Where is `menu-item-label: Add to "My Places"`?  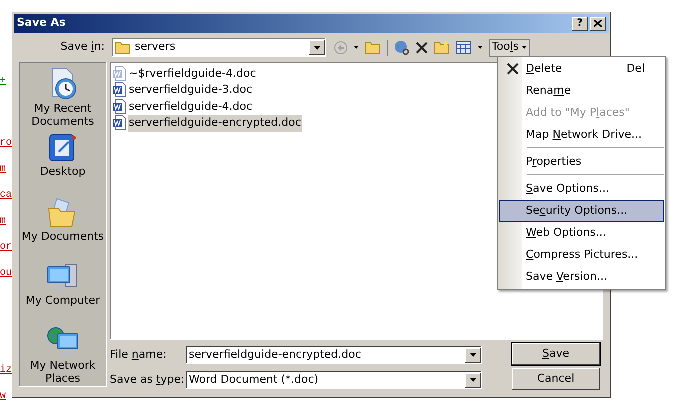 menu-item-label: Add to "My Places" is located at coordinates (578, 112).